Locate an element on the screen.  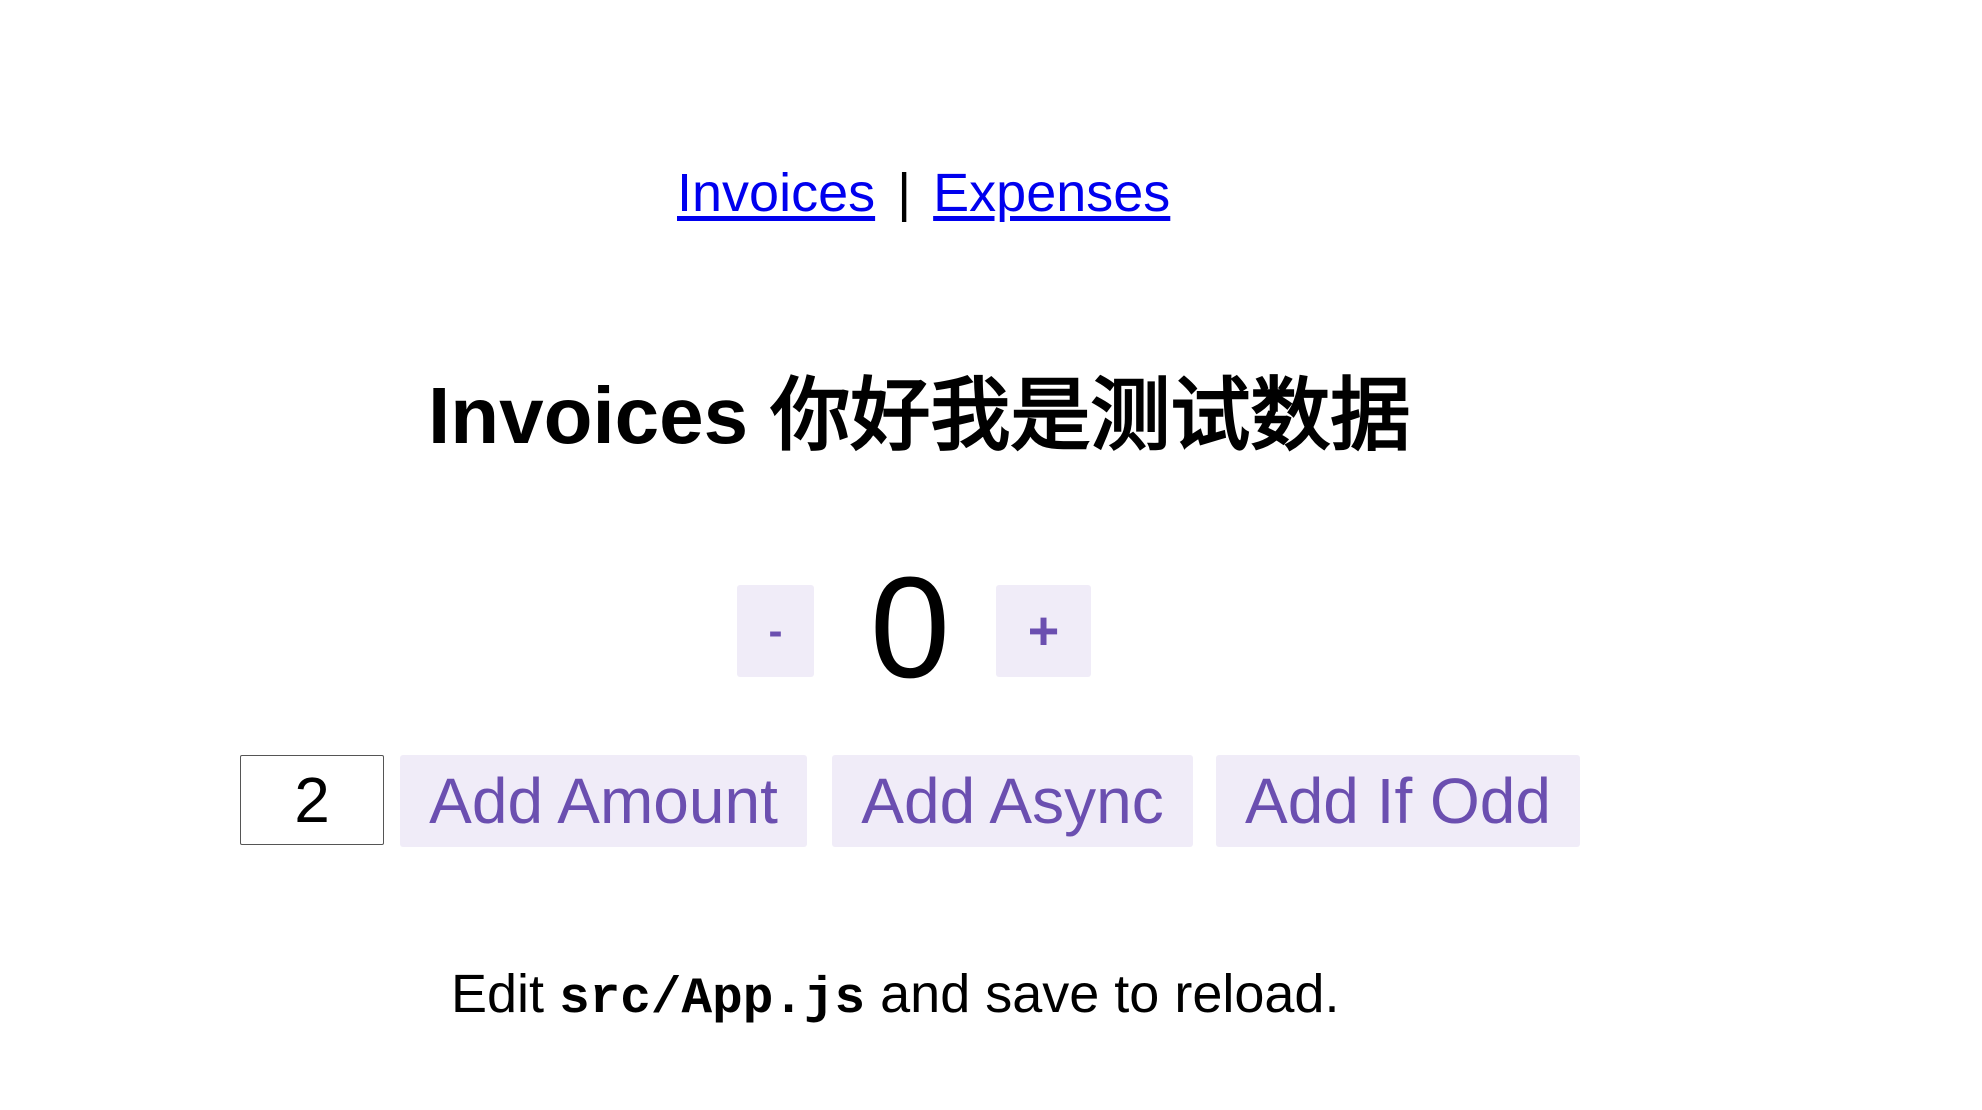
expenses-link: Expenses is located at coordinates (1051, 193).